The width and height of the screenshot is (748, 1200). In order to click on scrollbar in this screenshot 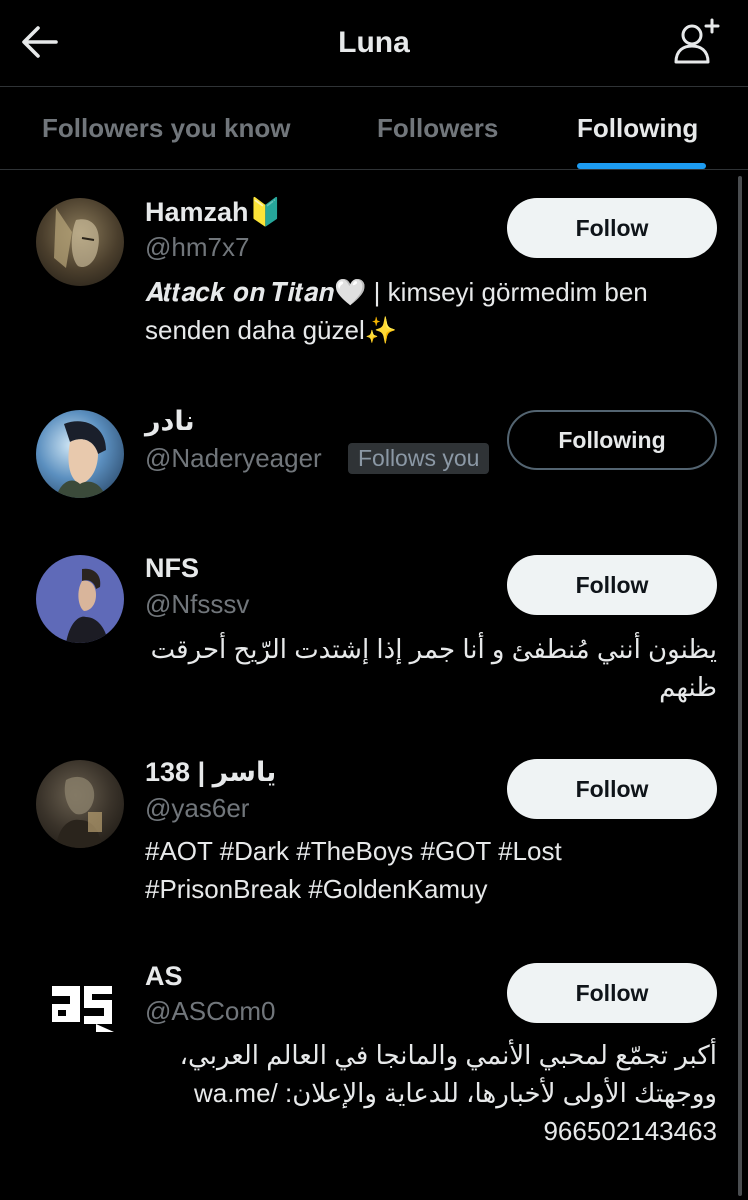, I will do `click(740, 686)`.